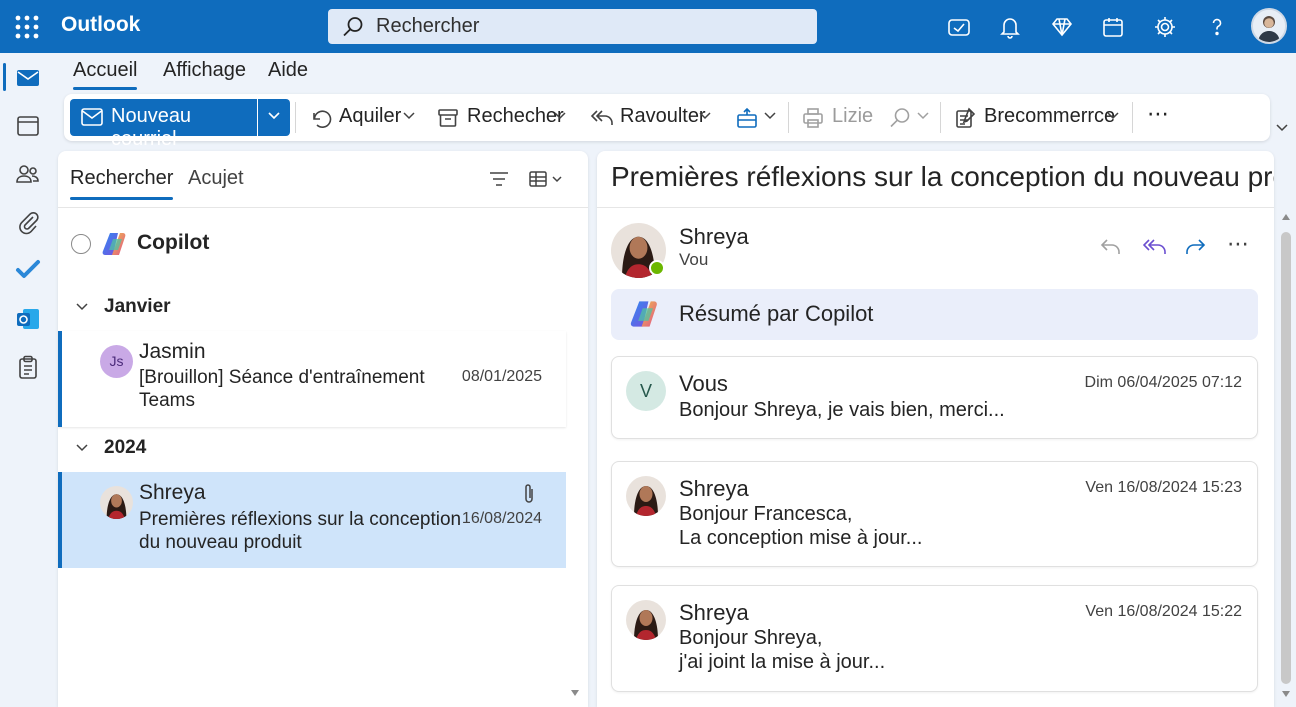  I want to click on app-launcher-icon, so click(27, 27).